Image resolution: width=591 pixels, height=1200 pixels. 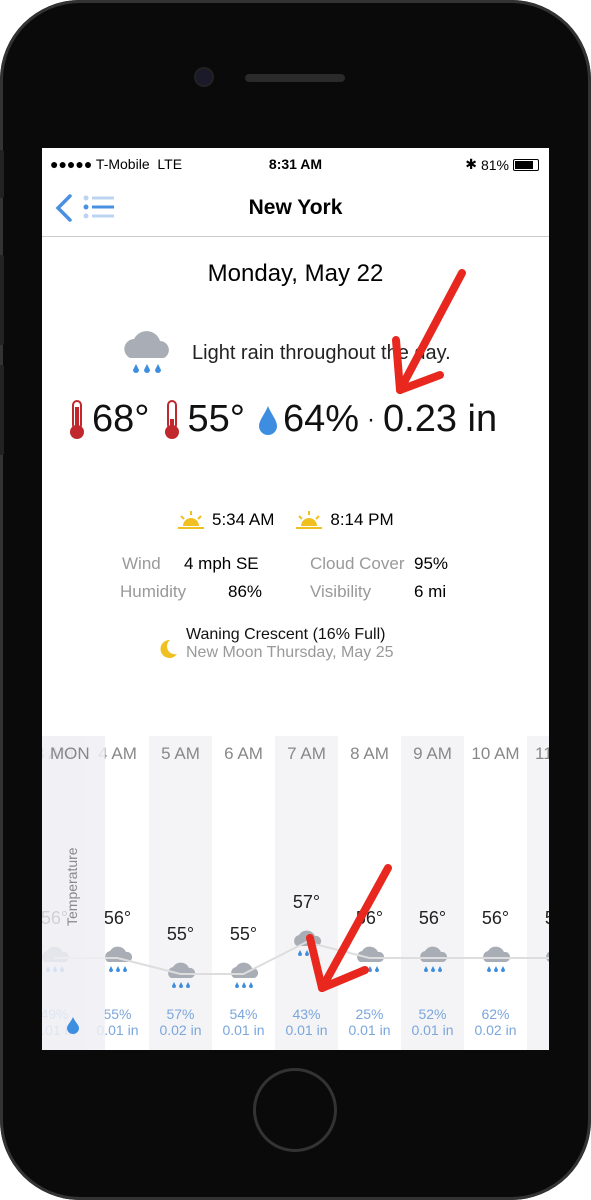 I want to click on moon-icon, so click(x=168, y=648).